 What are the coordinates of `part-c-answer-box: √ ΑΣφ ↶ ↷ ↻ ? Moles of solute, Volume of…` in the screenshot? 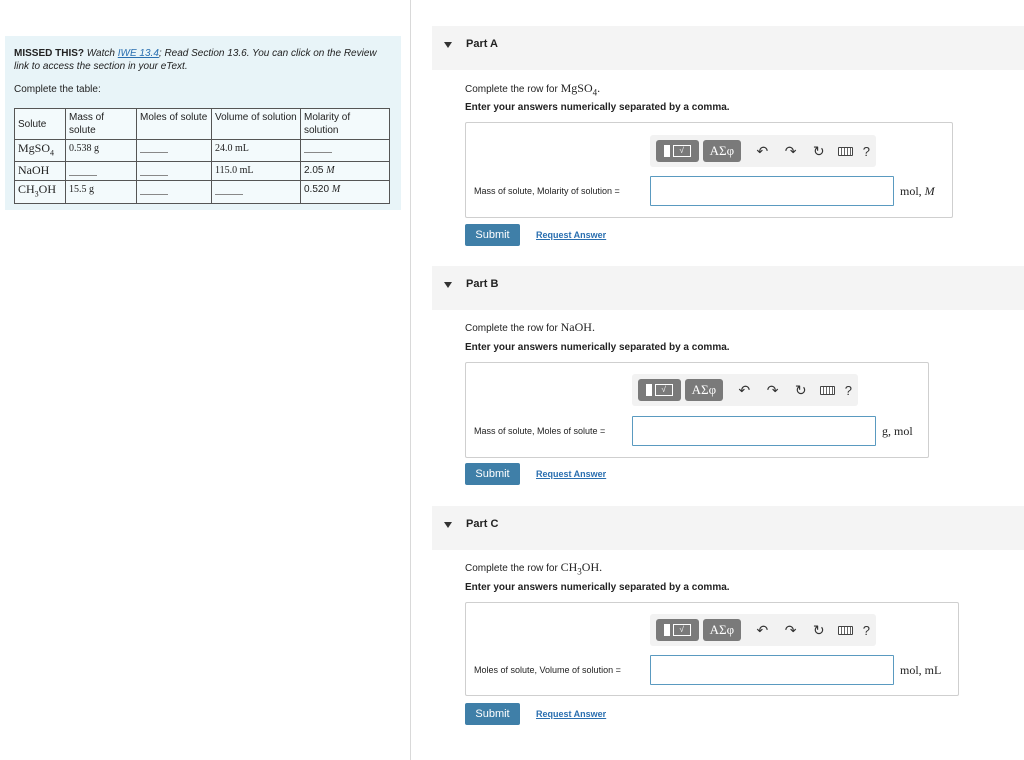 It's located at (712, 649).